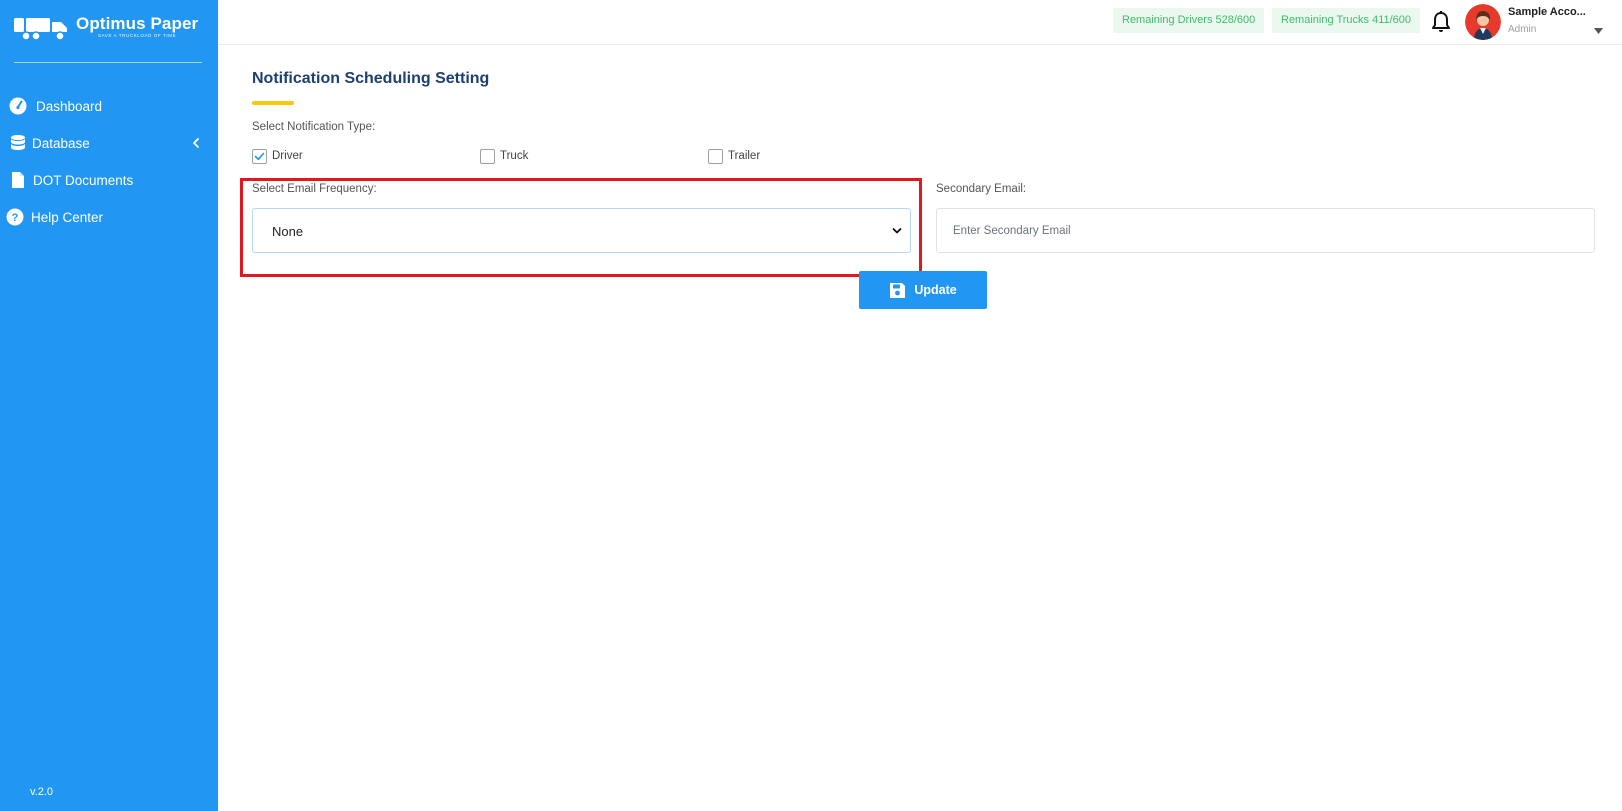  I want to click on sidebar-item-database: Database, so click(109, 143).